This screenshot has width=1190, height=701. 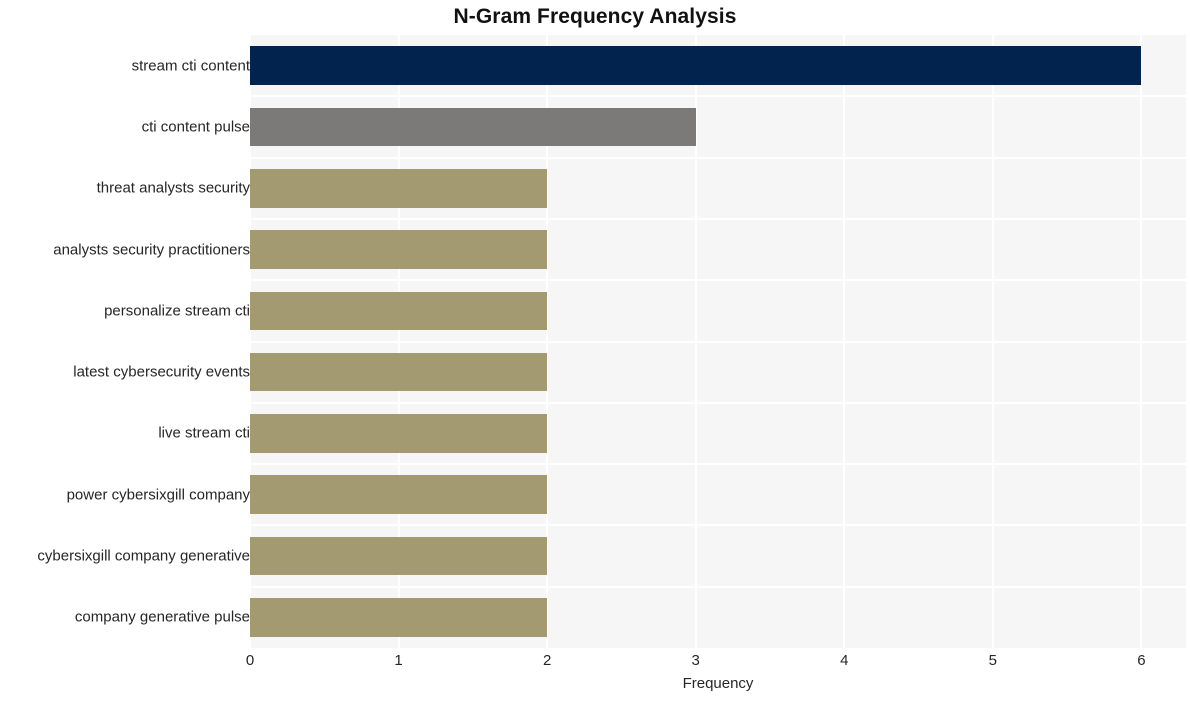 What do you see at coordinates (695, 660) in the screenshot?
I see `x-axis-tick-label: 3` at bounding box center [695, 660].